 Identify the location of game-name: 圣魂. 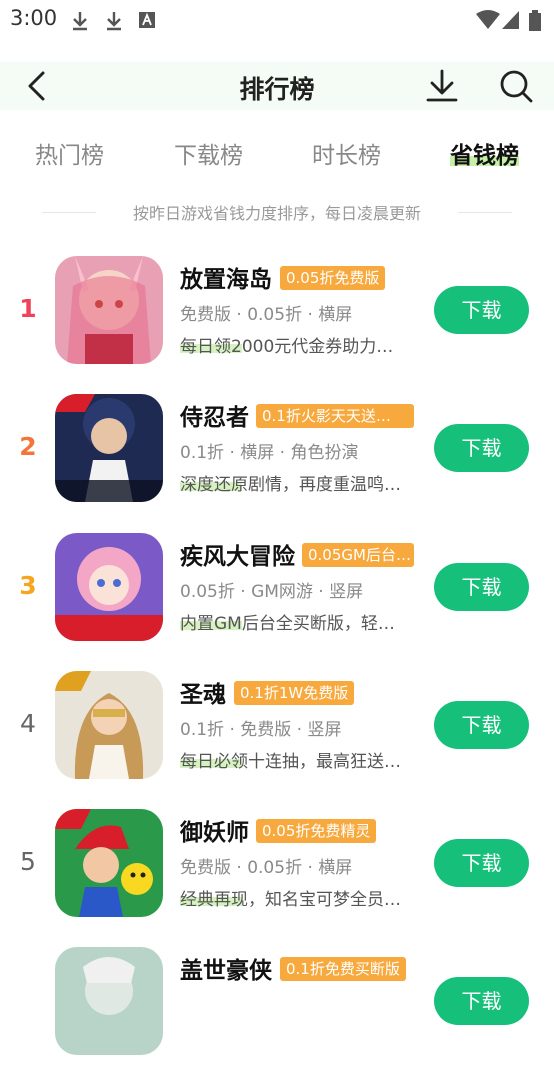
(203, 695).